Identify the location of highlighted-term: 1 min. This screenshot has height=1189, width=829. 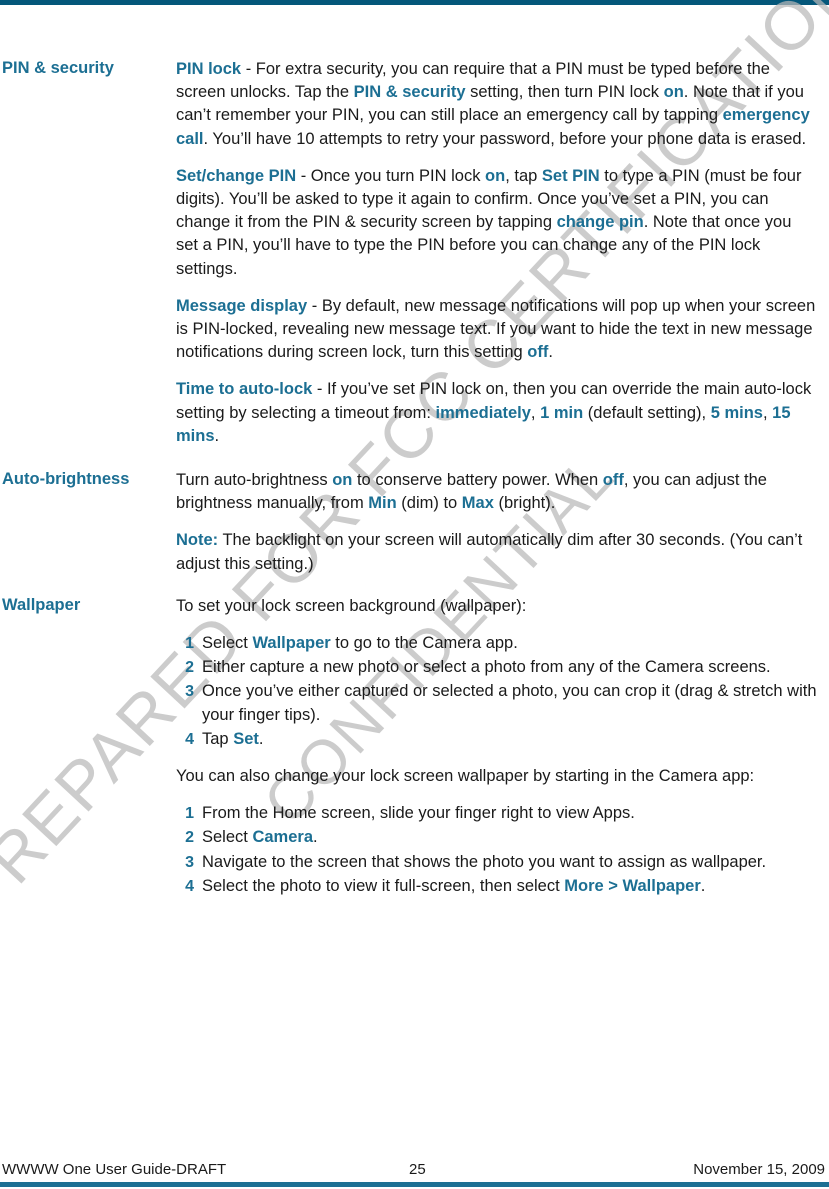
(562, 412).